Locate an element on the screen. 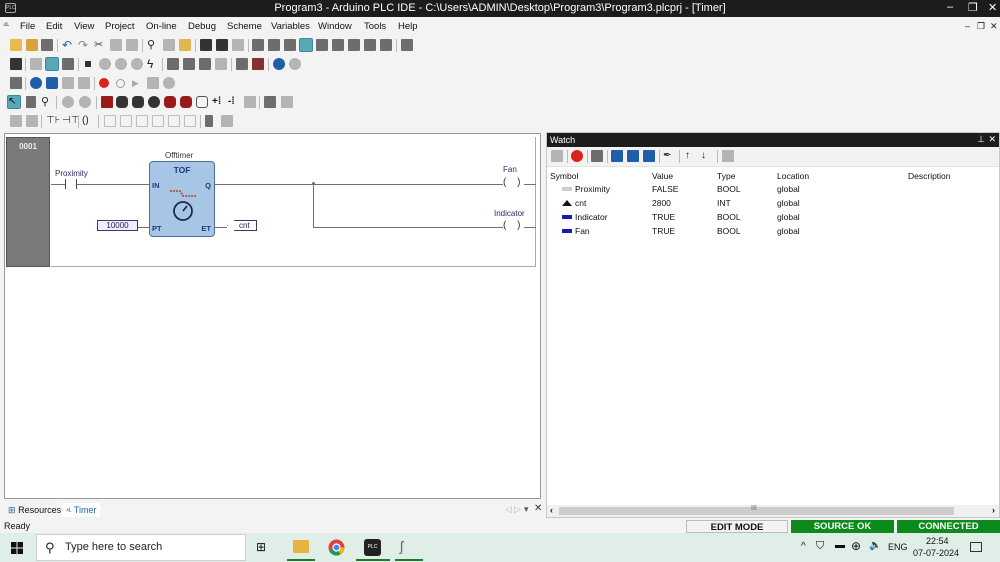  print-preview-icon is located at coordinates (238, 45).